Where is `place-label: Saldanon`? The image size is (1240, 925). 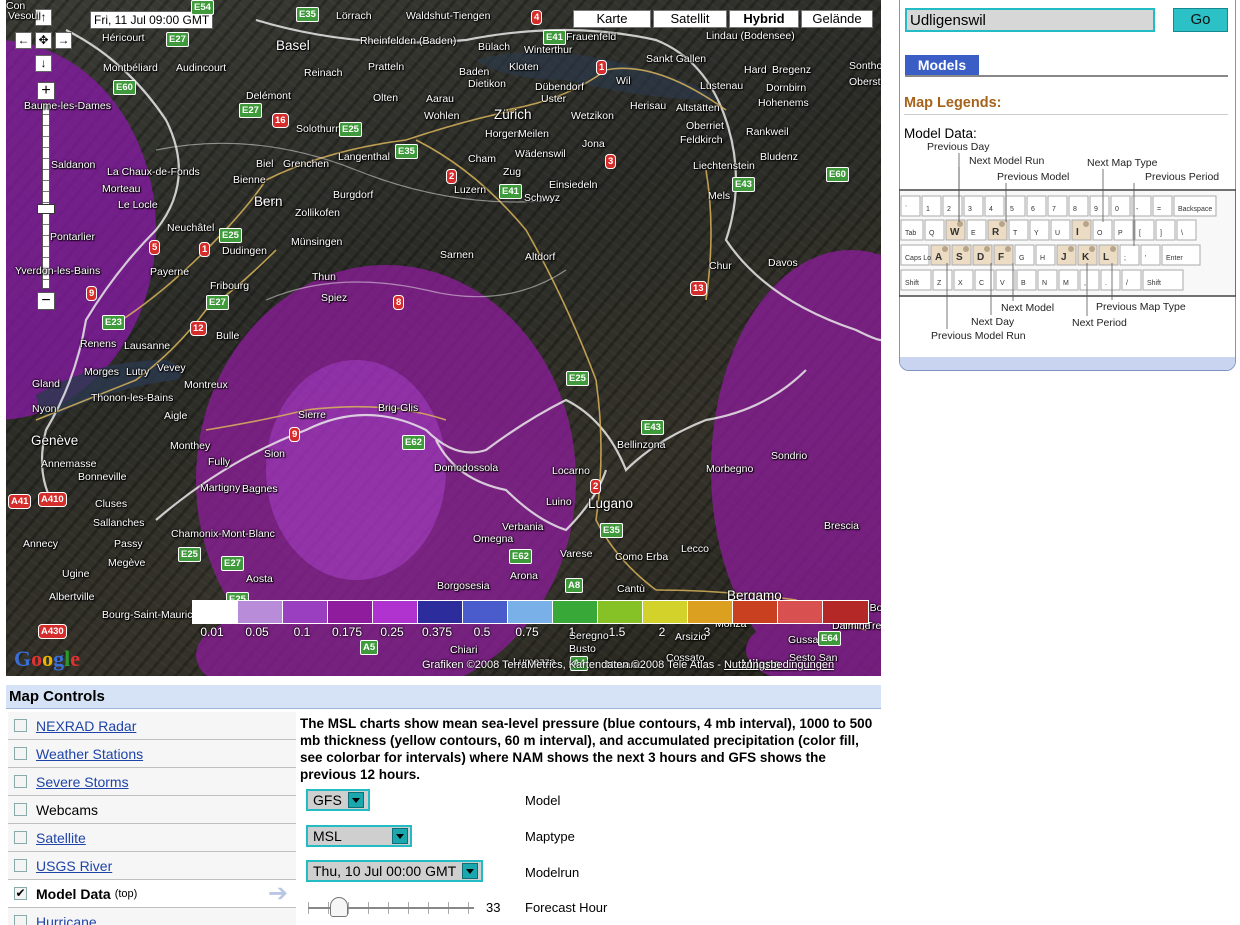 place-label: Saldanon is located at coordinates (73, 165).